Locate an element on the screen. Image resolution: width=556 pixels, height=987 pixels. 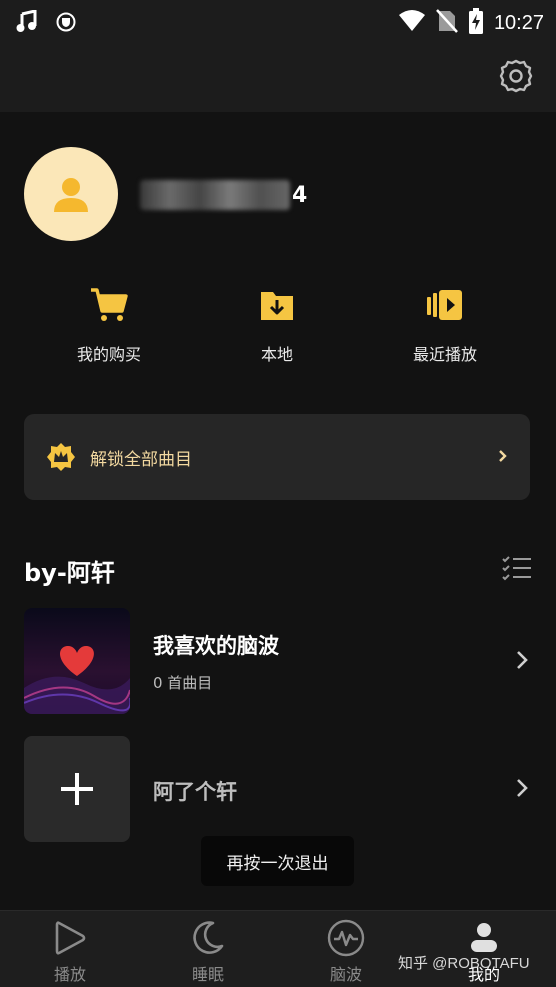
avatar is located at coordinates (71, 194).